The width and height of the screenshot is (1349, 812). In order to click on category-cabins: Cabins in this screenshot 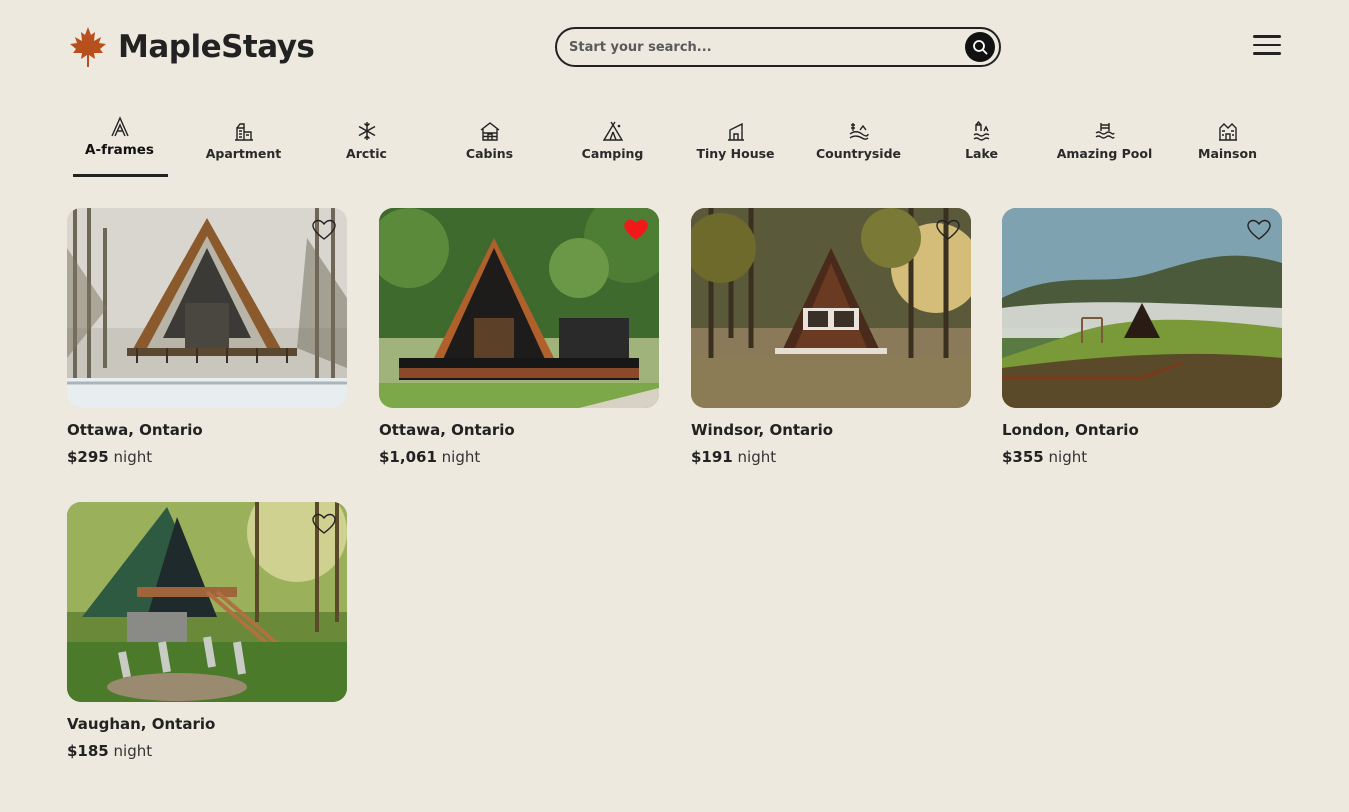, I will do `click(489, 143)`.